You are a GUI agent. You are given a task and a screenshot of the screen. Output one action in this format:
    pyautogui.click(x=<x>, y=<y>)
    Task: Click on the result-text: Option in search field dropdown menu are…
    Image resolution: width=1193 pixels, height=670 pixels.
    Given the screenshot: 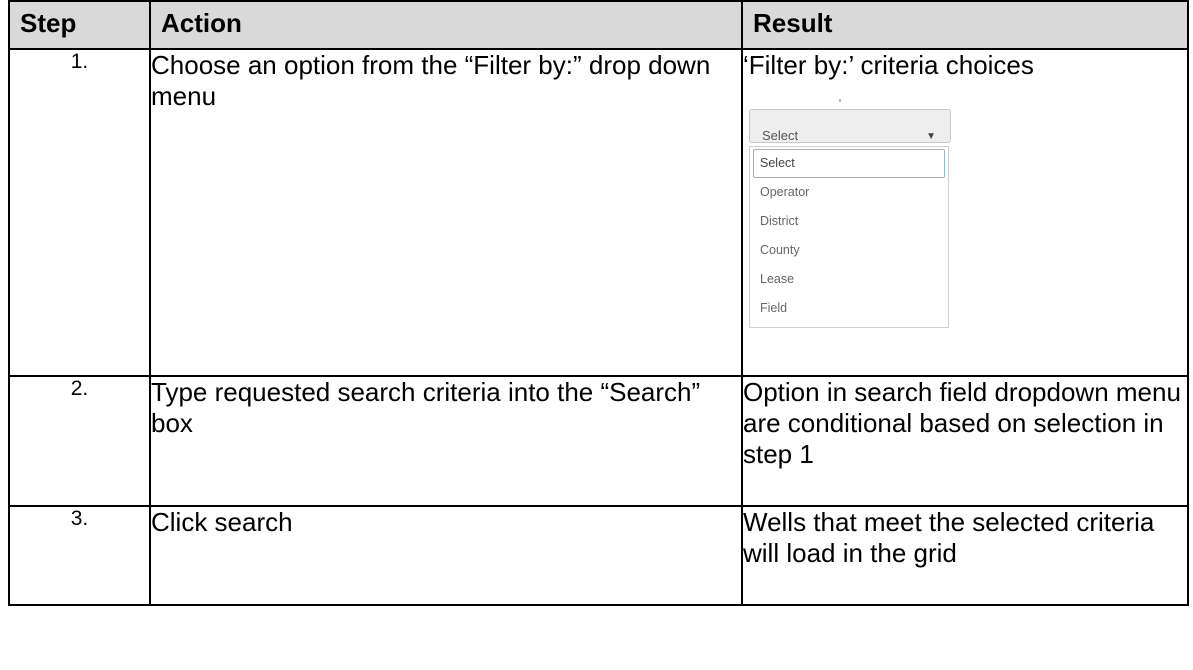 What is the action you would take?
    pyautogui.click(x=965, y=441)
    